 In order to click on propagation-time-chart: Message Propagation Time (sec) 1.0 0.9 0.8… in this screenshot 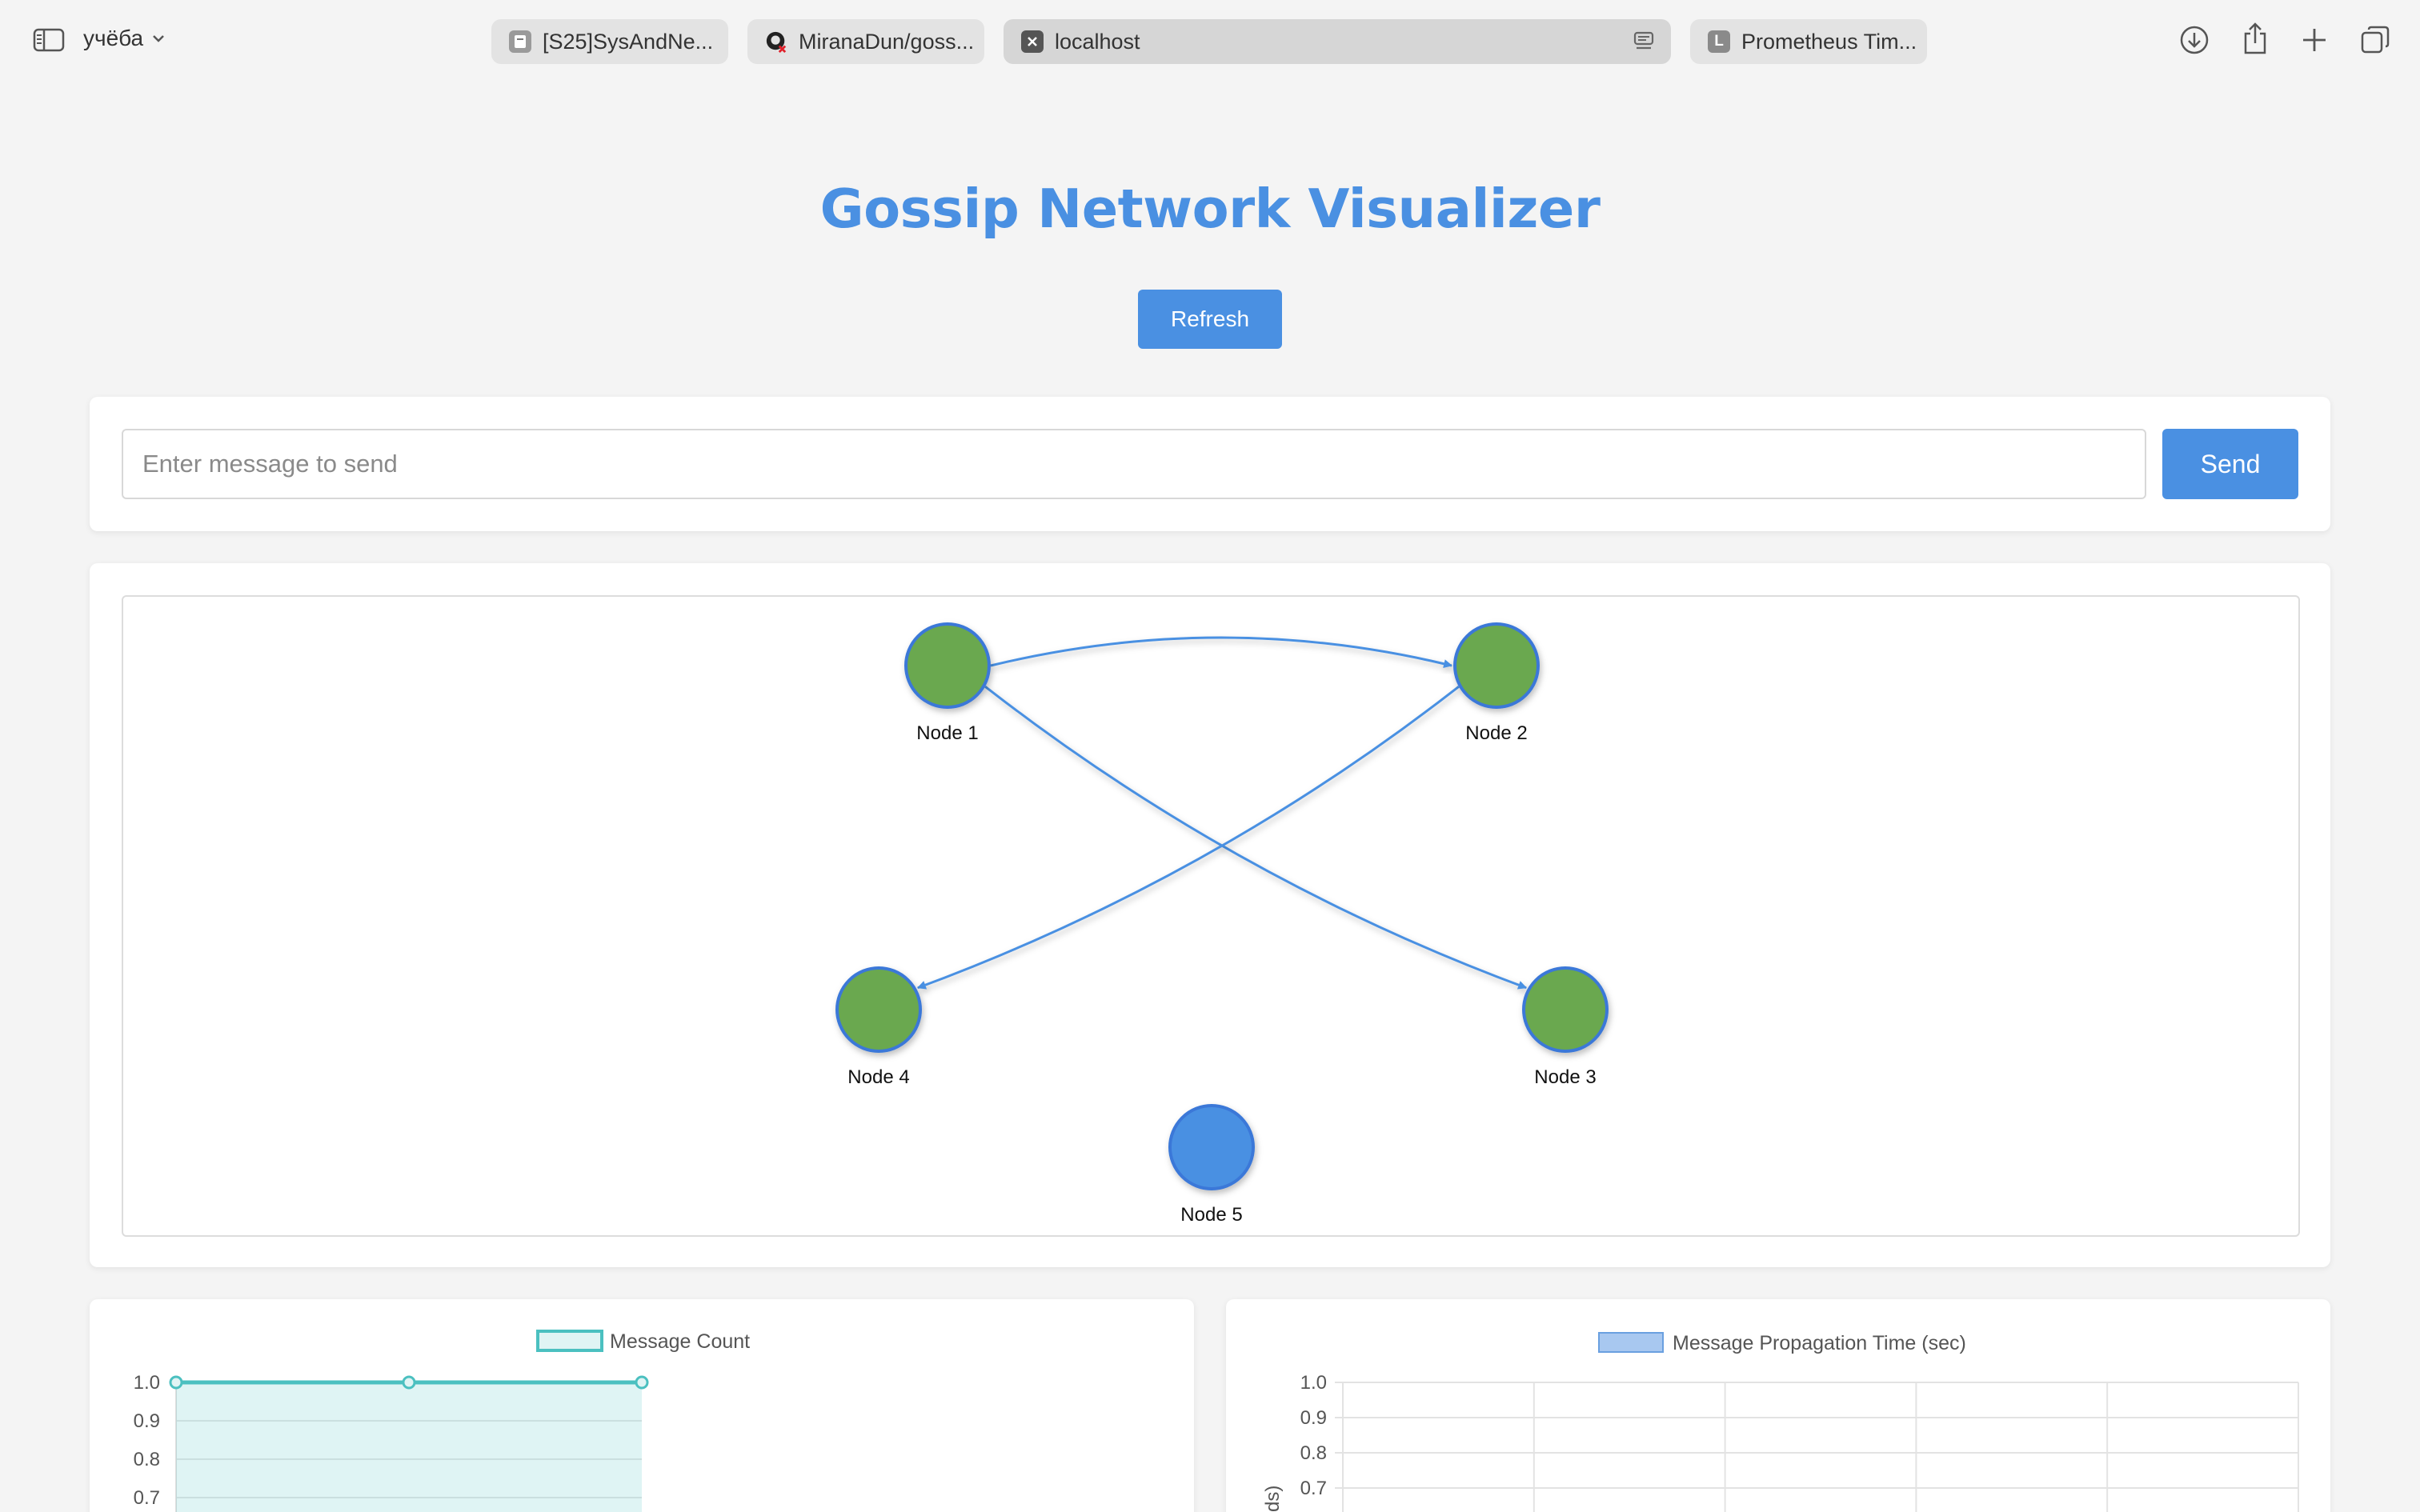, I will do `click(1780, 1422)`.